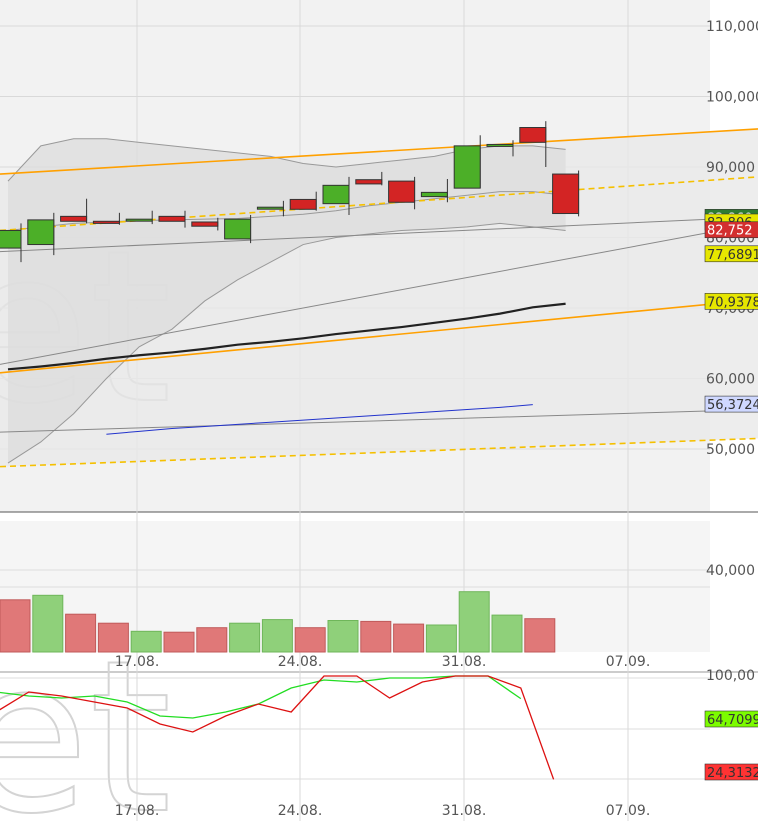 The height and width of the screenshot is (825, 758). I want to click on price-badge-label: 70,9378, so click(732, 302).